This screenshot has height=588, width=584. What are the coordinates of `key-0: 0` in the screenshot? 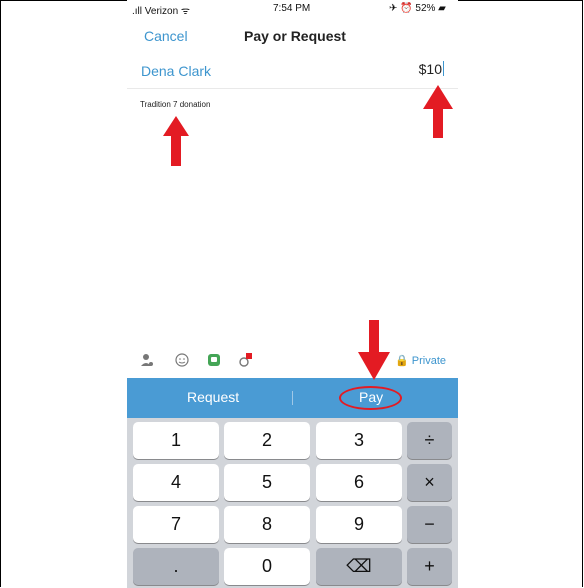 It's located at (267, 566).